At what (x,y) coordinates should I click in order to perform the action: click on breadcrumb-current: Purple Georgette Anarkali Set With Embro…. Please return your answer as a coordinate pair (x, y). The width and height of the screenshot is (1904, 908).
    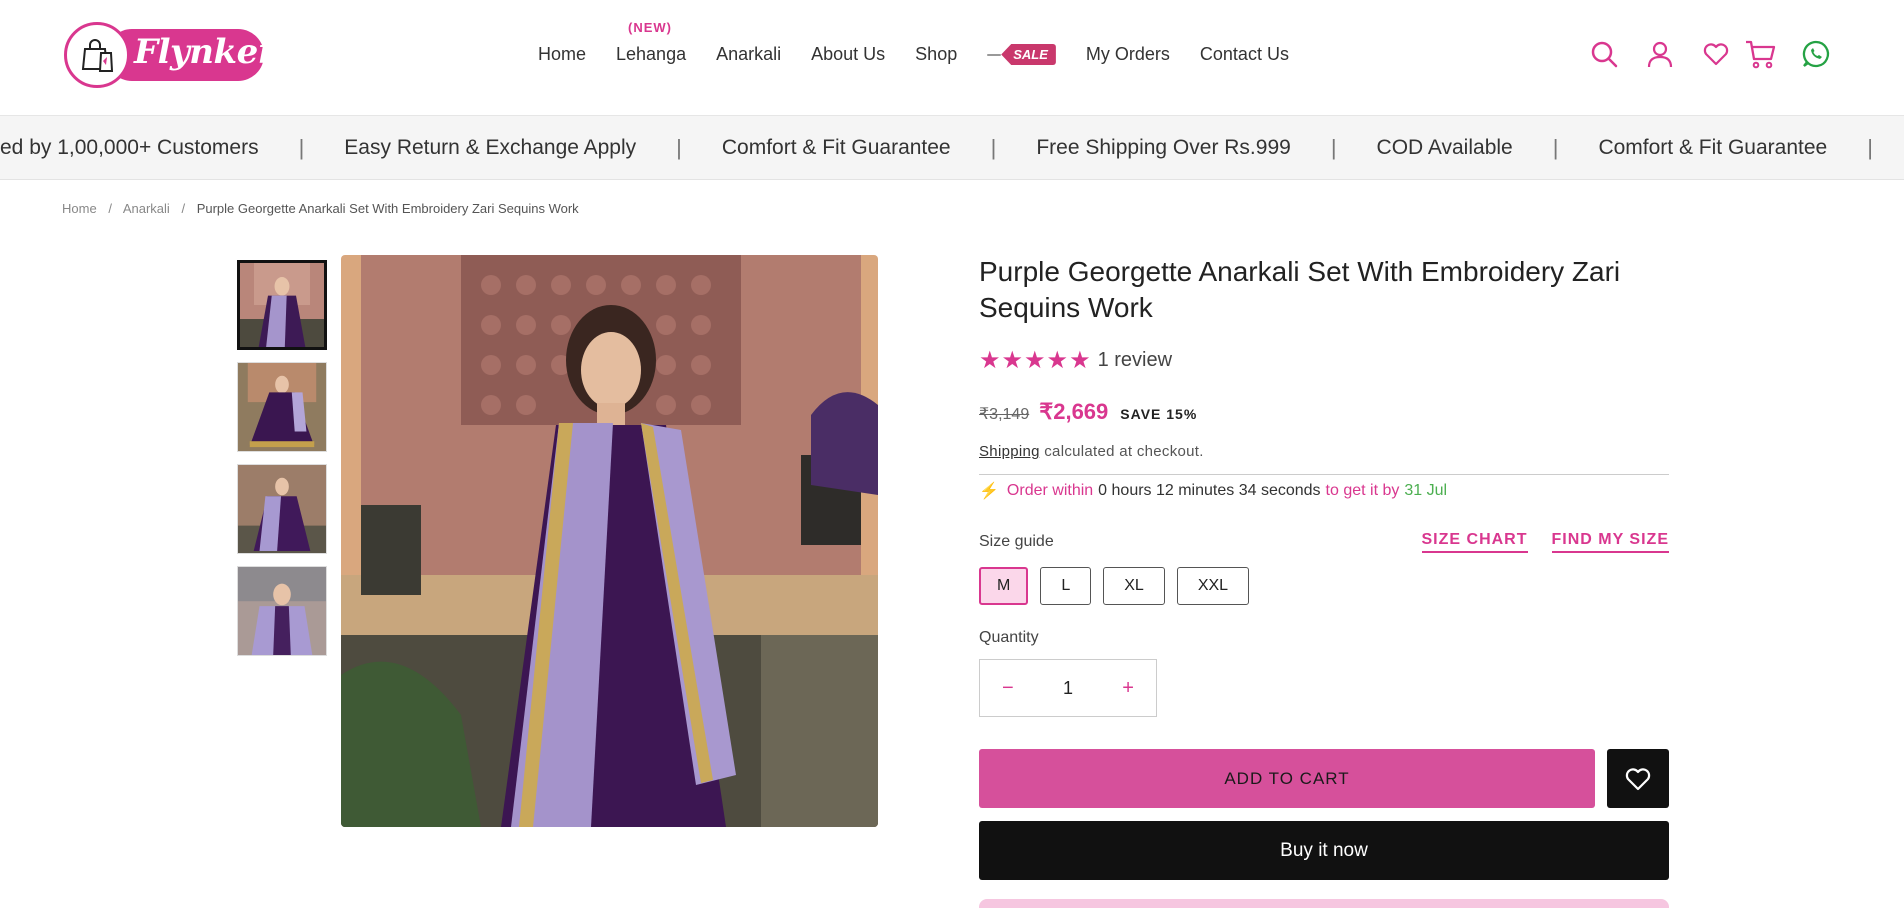
    Looking at the image, I should click on (387, 208).